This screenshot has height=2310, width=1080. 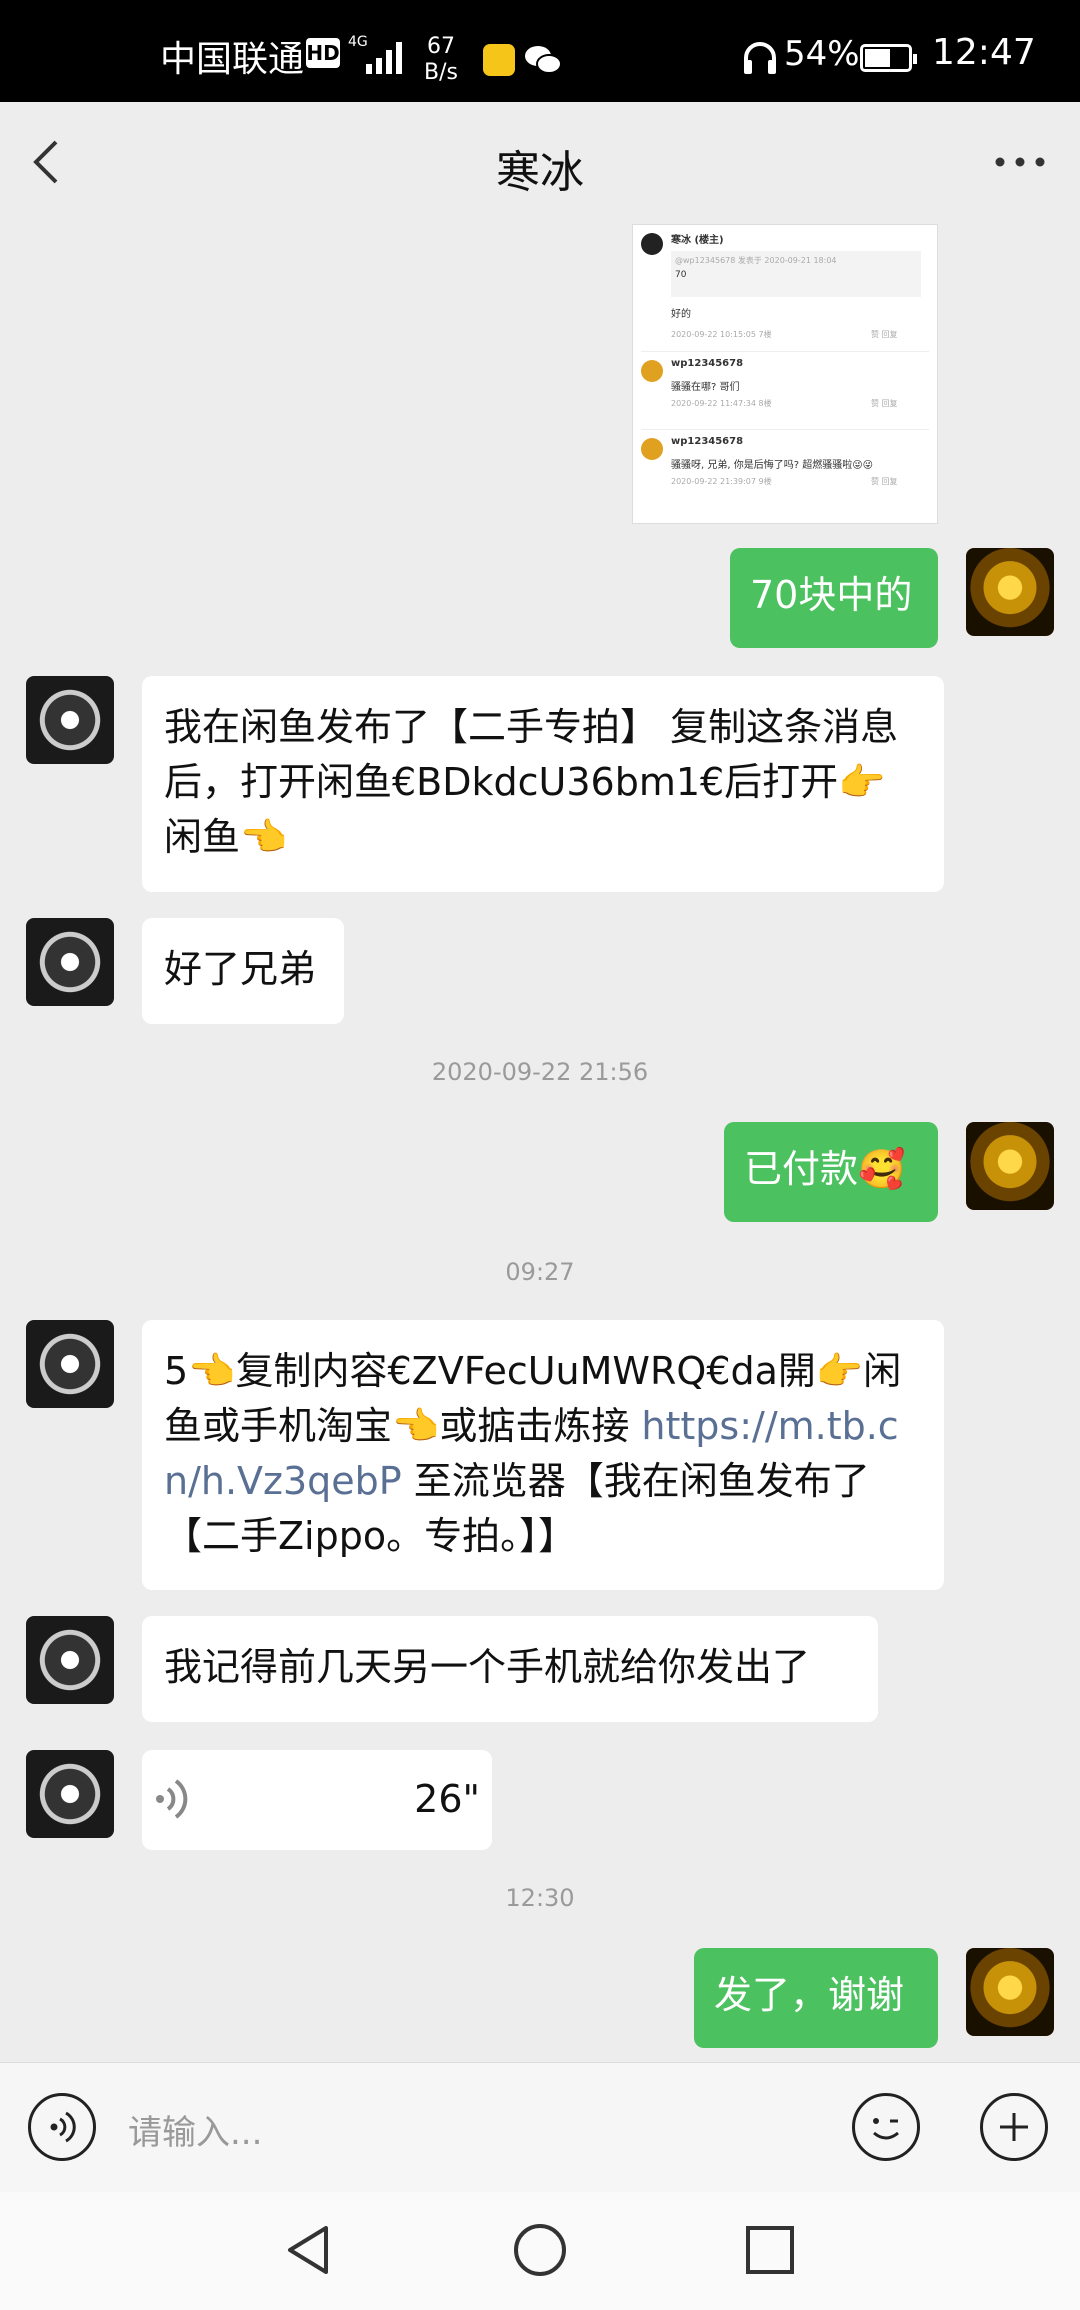 What do you see at coordinates (510, 1669) in the screenshot?
I see `message-bubble-other: 我记得前几天另一个手机就给你发出了` at bounding box center [510, 1669].